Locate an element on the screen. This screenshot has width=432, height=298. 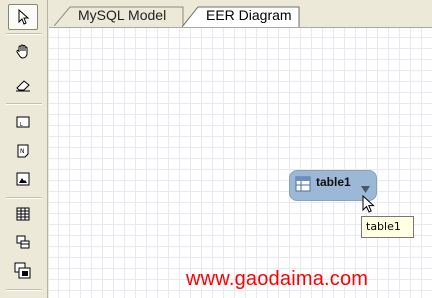
tab-mysql-model: MySQL Model is located at coordinates (119, 16).